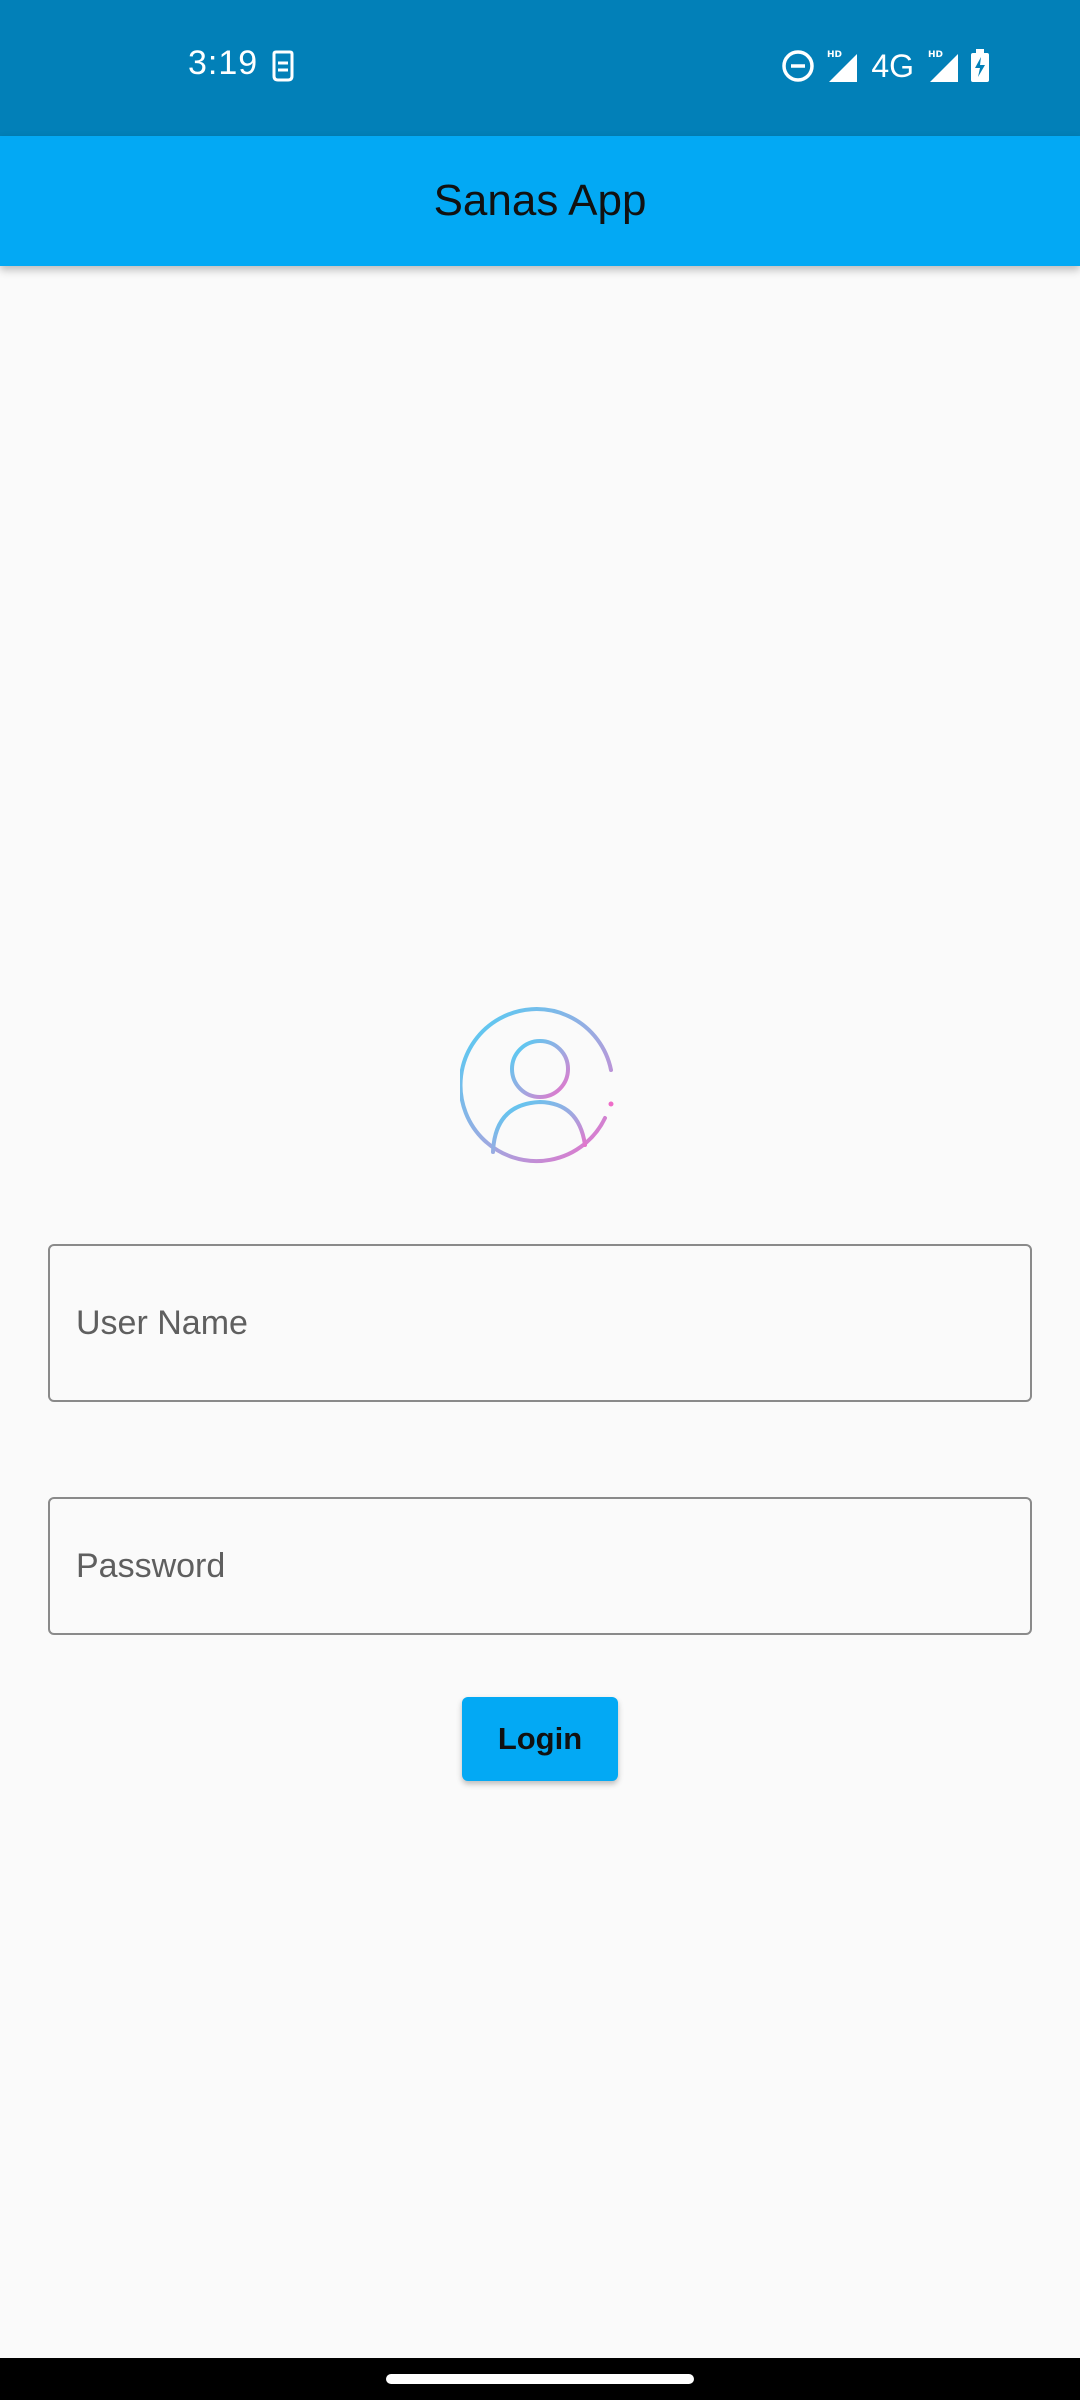  Describe the element at coordinates (842, 66) in the screenshot. I see `hd-signal-icon: HD` at that location.